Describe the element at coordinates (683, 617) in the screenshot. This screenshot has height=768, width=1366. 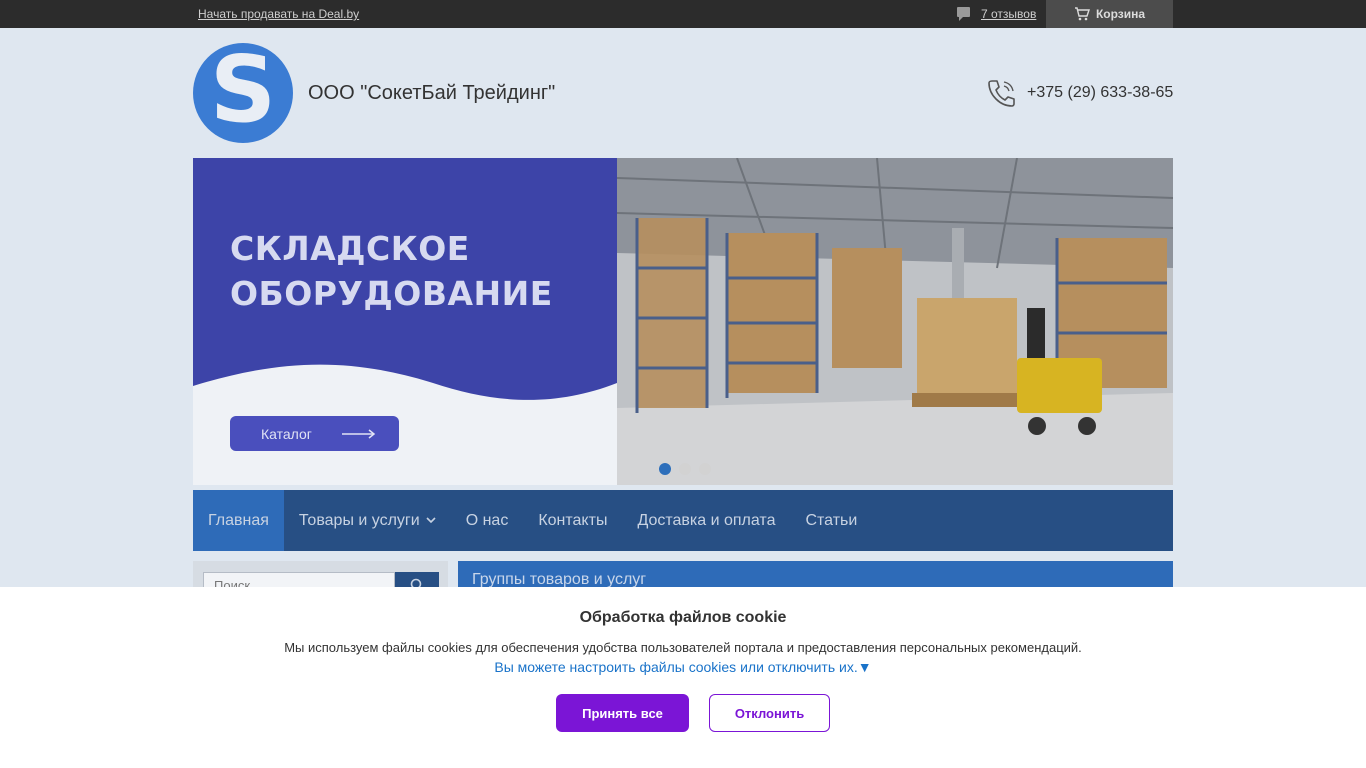
I see `cookie-title: Обработка файлов cookie` at that location.